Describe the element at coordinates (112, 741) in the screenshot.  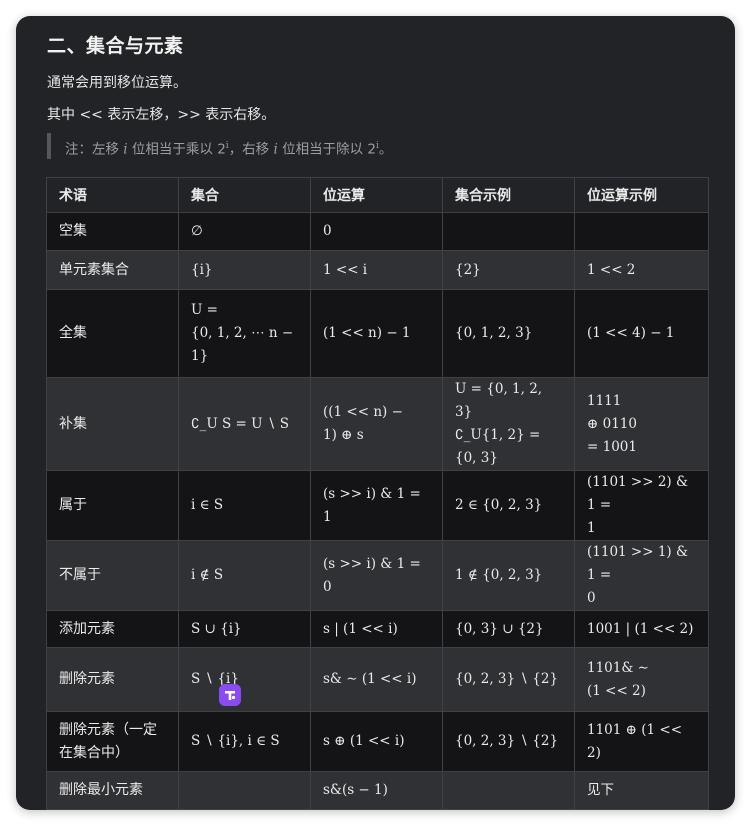
I see `cell-term: 删除元素（一定 在集合中）` at that location.